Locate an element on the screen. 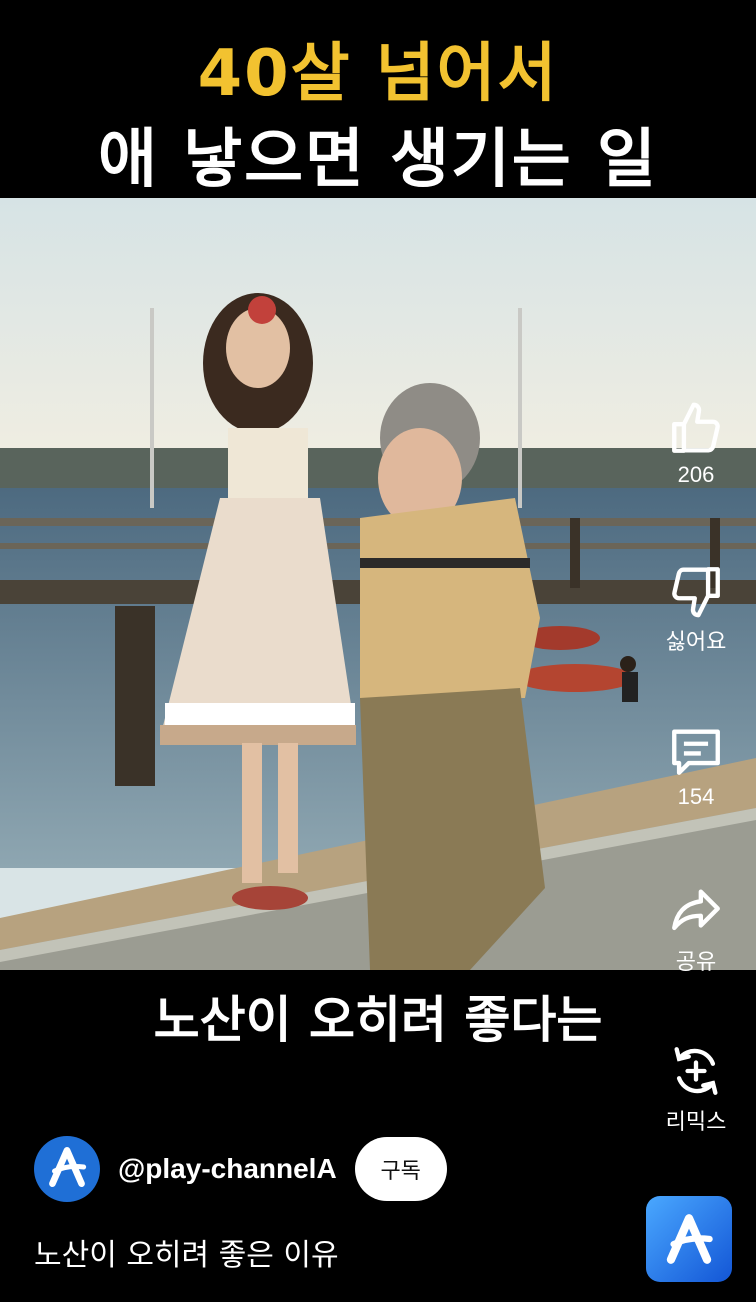 The height and width of the screenshot is (1302, 756). dislike-label: 싫어요 is located at coordinates (696, 641).